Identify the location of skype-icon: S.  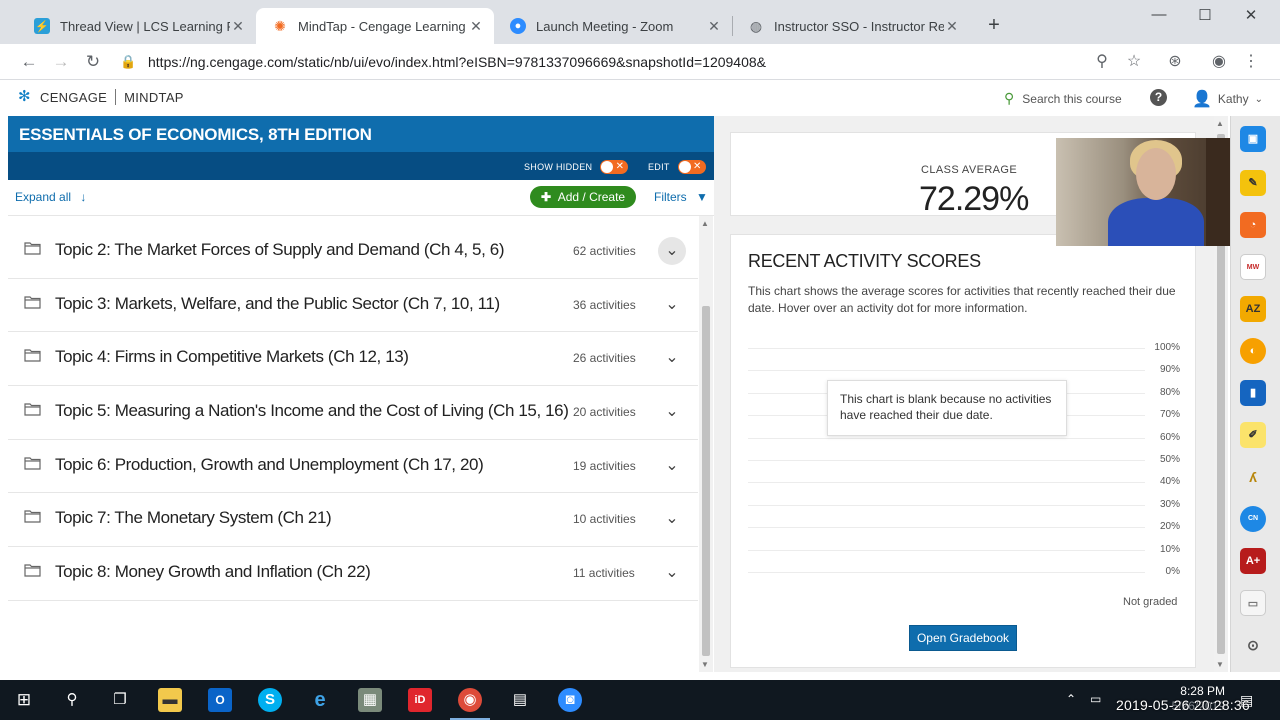
(270, 700).